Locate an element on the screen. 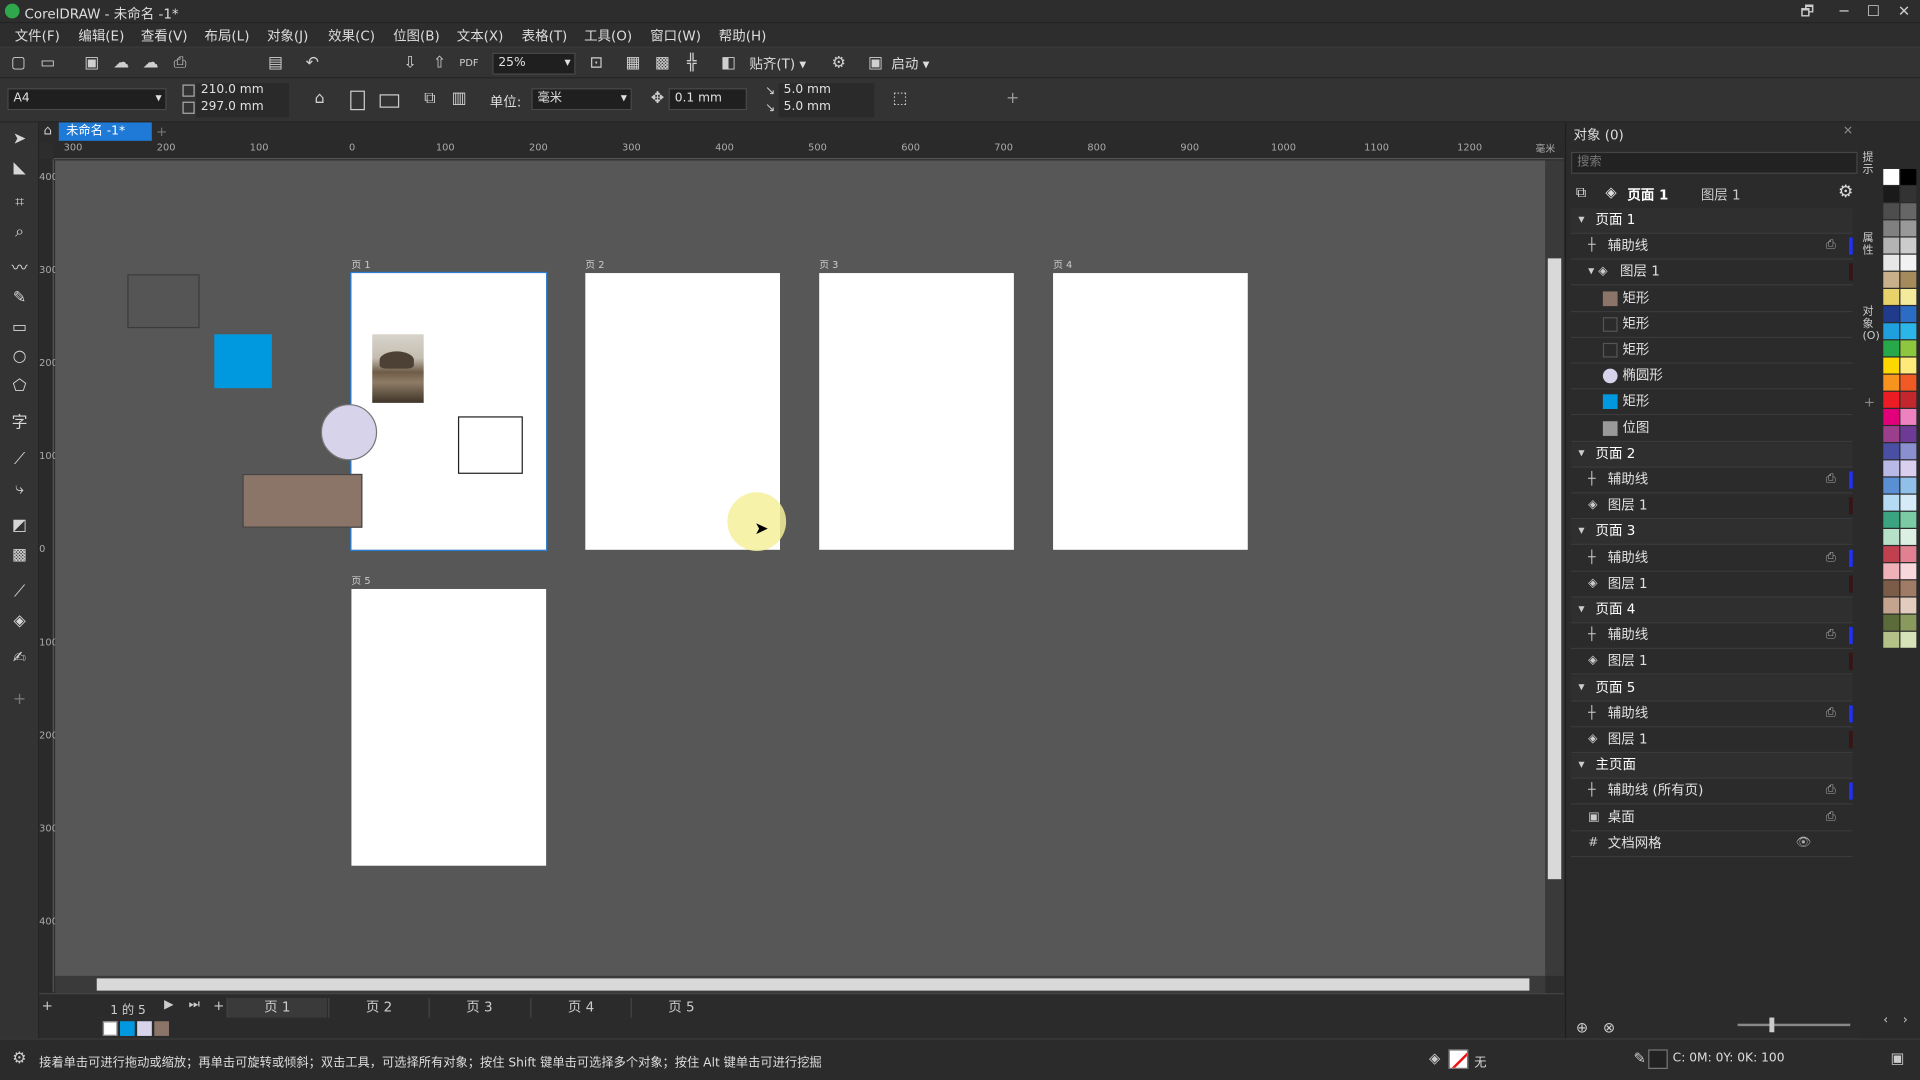 Image resolution: width=1920 pixels, height=1080 pixels. fill-none-swatch is located at coordinates (1458, 1059).